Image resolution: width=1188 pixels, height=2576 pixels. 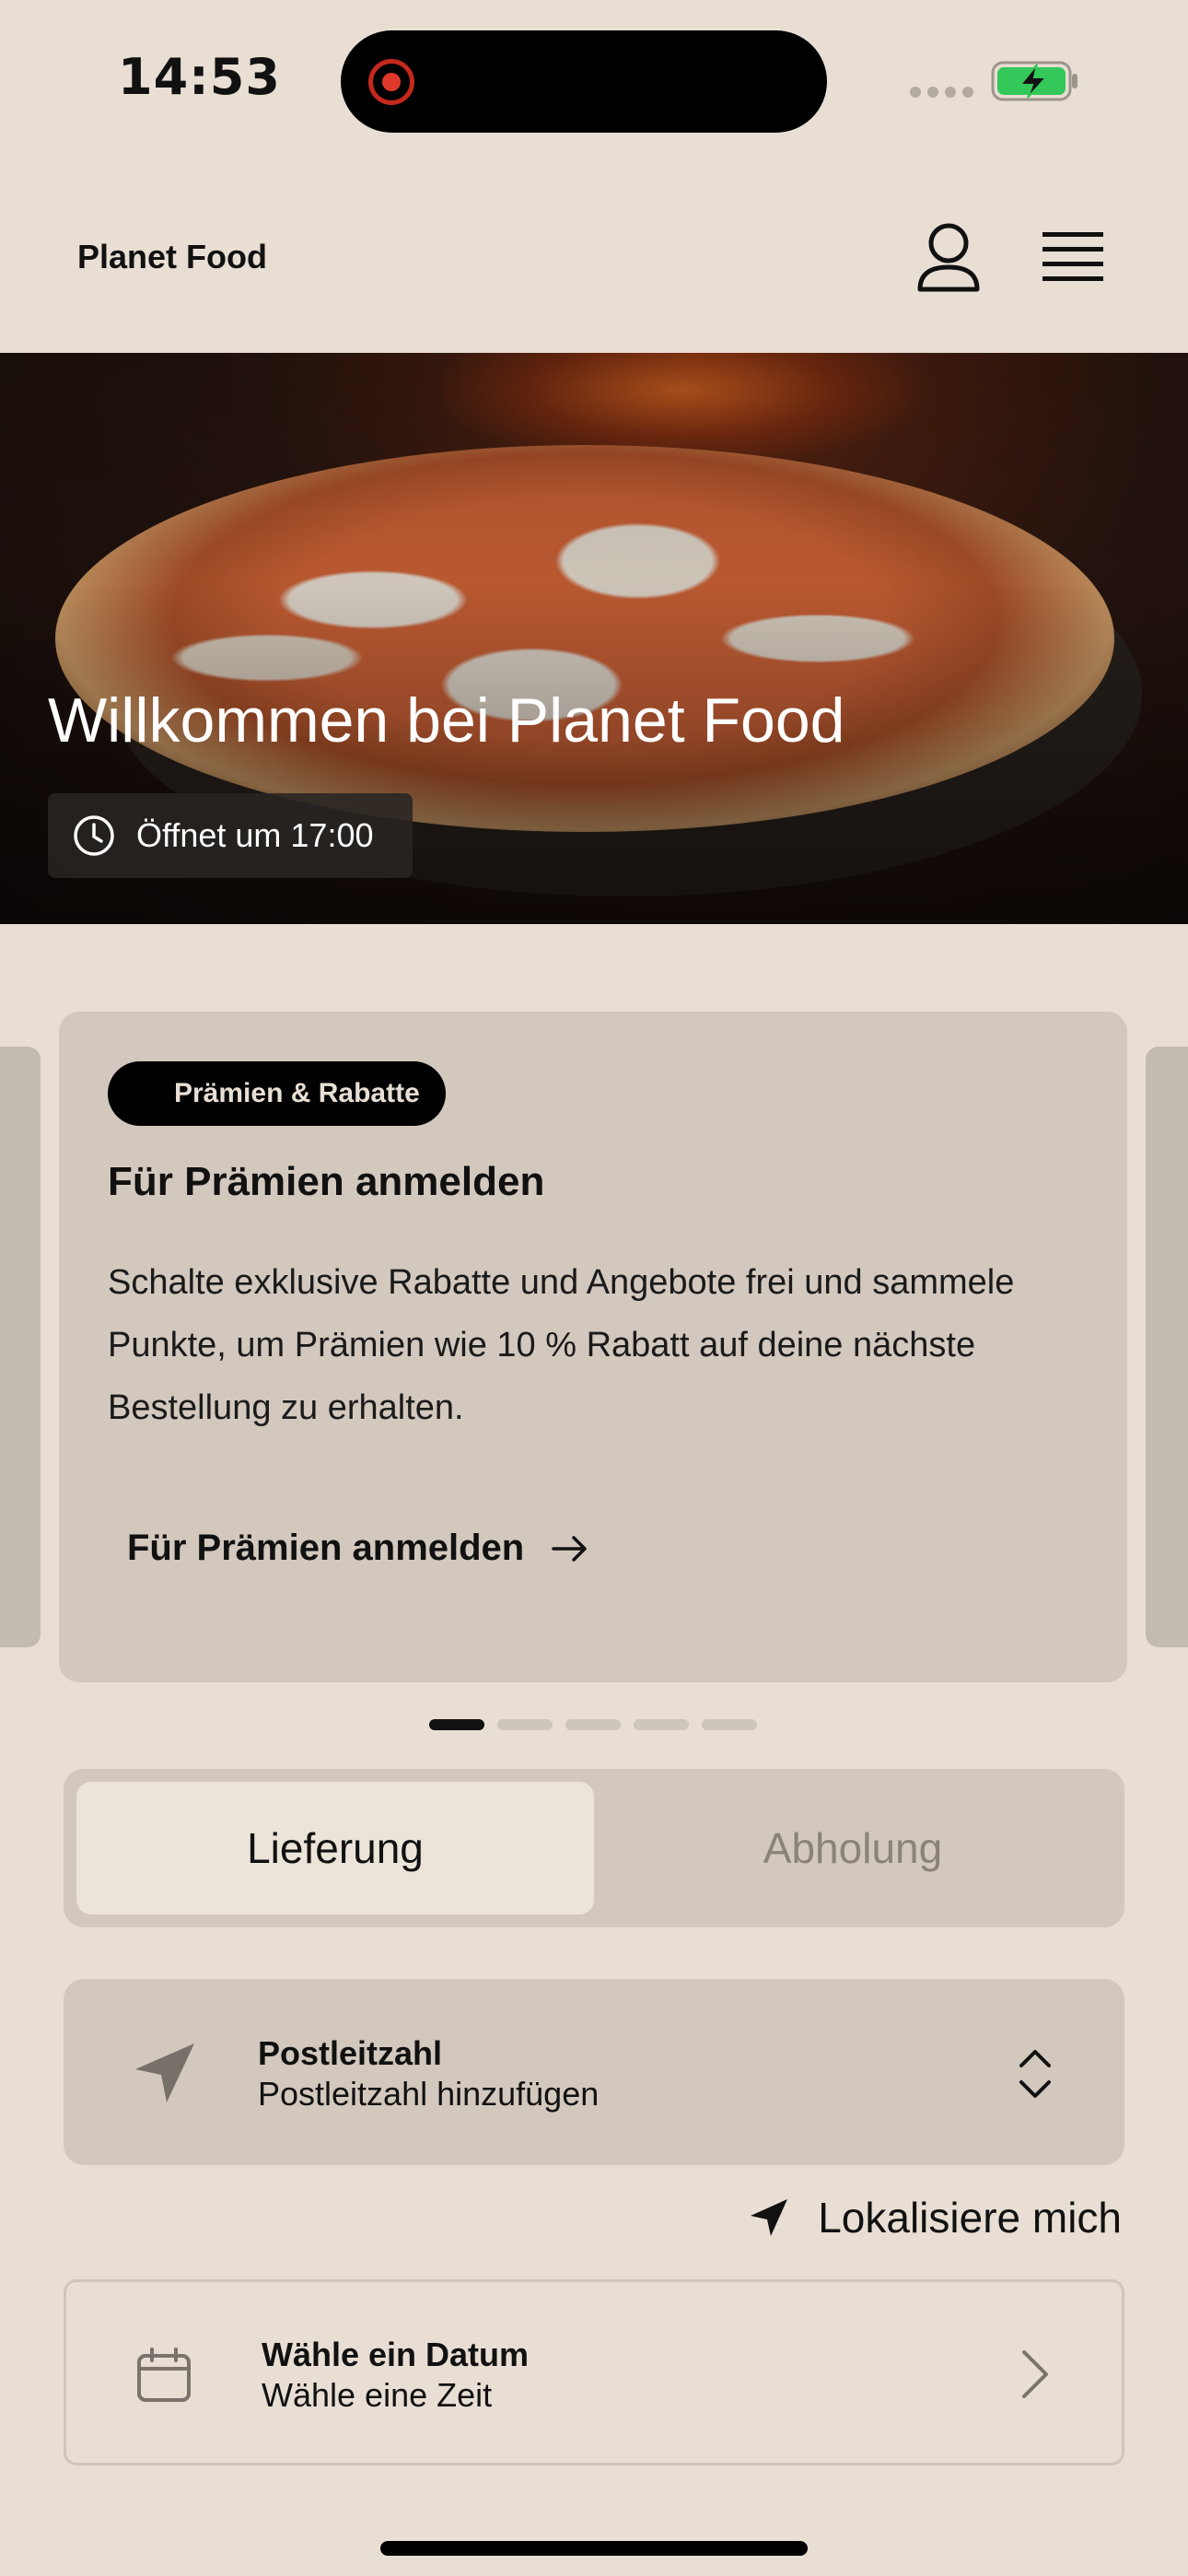 I want to click on home-indicator, so click(x=594, y=2548).